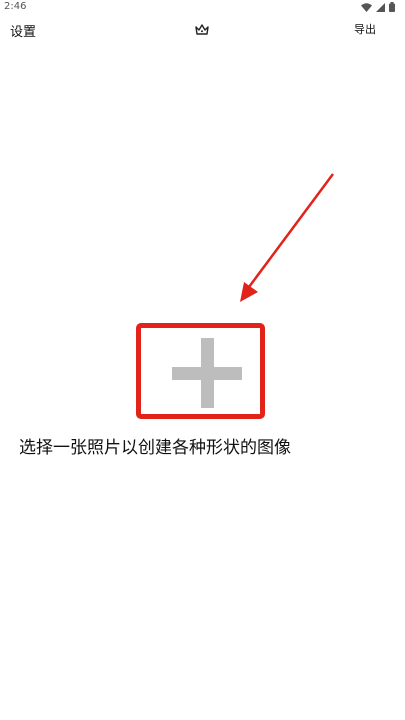 The width and height of the screenshot is (405, 720). What do you see at coordinates (207, 373) in the screenshot?
I see `plus-icon` at bounding box center [207, 373].